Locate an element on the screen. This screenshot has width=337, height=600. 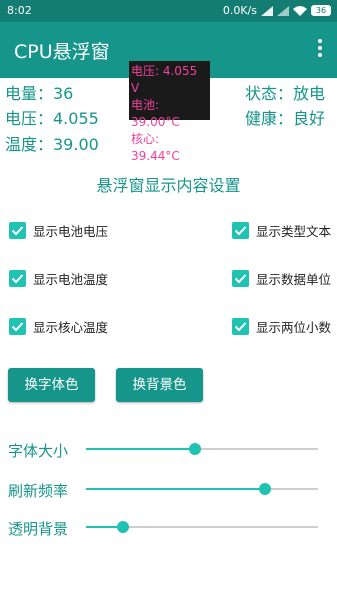
wifi-icon is located at coordinates (300, 10).